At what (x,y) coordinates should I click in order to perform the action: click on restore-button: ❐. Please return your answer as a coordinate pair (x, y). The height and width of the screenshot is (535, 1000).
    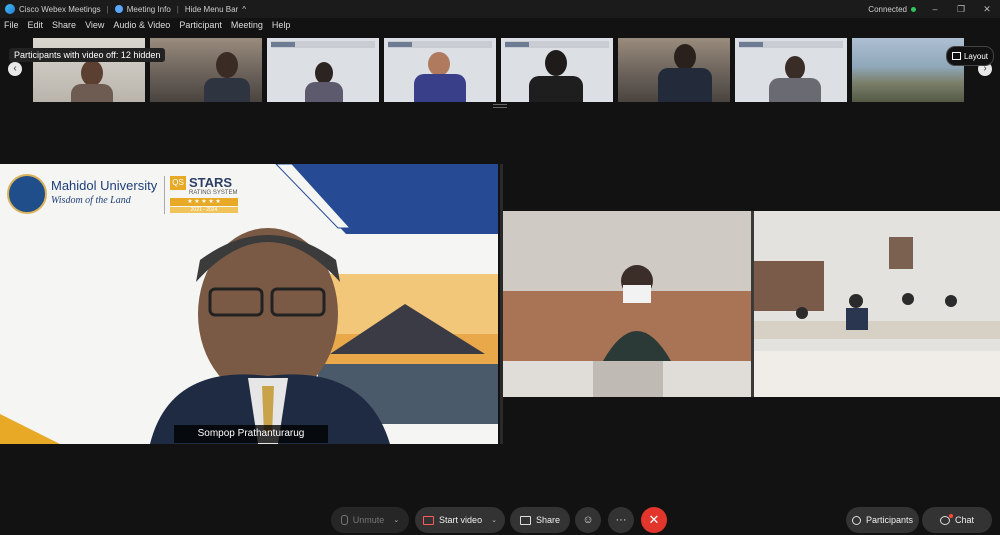
    Looking at the image, I should click on (961, 9).